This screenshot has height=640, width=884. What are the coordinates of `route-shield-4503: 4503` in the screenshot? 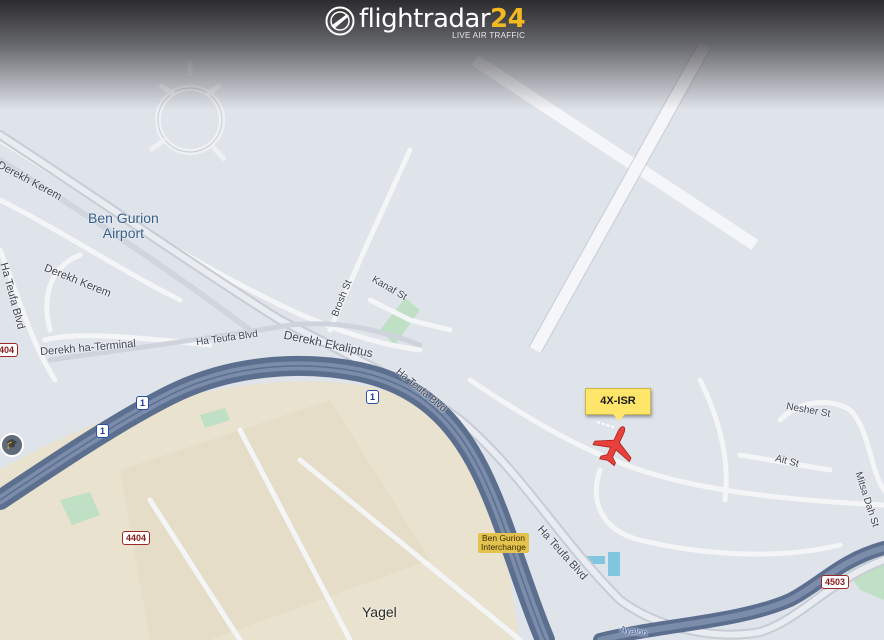 It's located at (835, 582).